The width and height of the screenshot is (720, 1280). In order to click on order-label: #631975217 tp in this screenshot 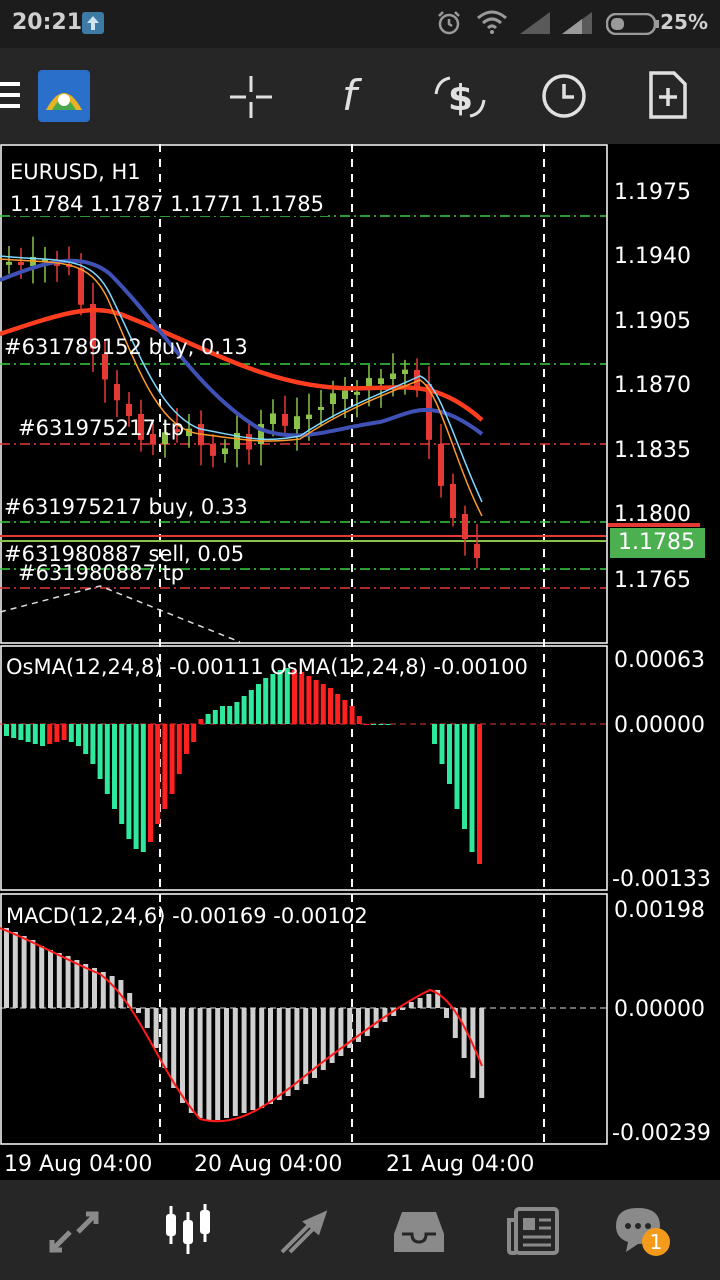, I will do `click(101, 428)`.